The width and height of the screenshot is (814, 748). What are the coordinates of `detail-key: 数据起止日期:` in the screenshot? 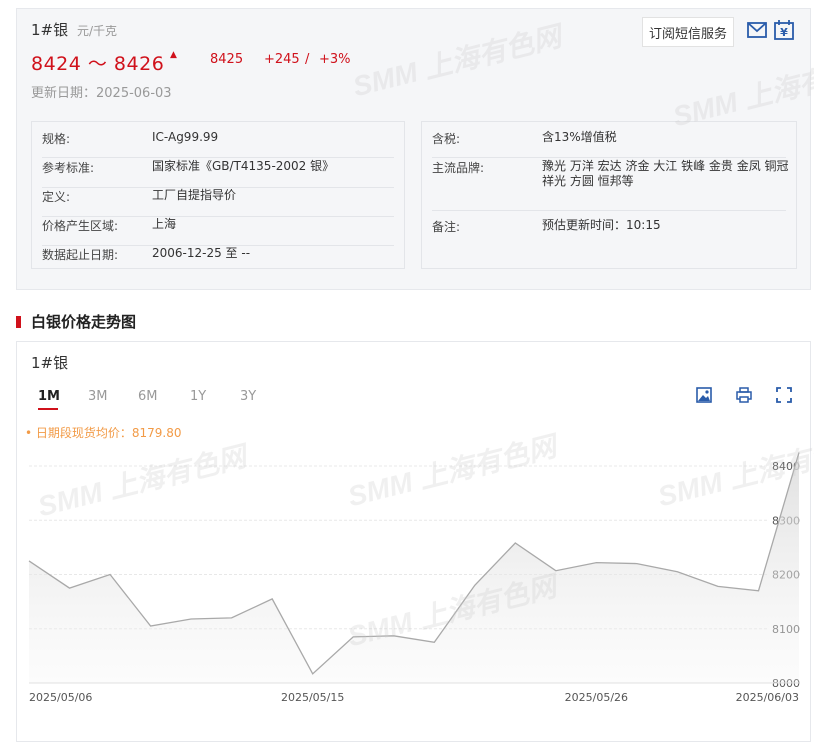 It's located at (80, 255).